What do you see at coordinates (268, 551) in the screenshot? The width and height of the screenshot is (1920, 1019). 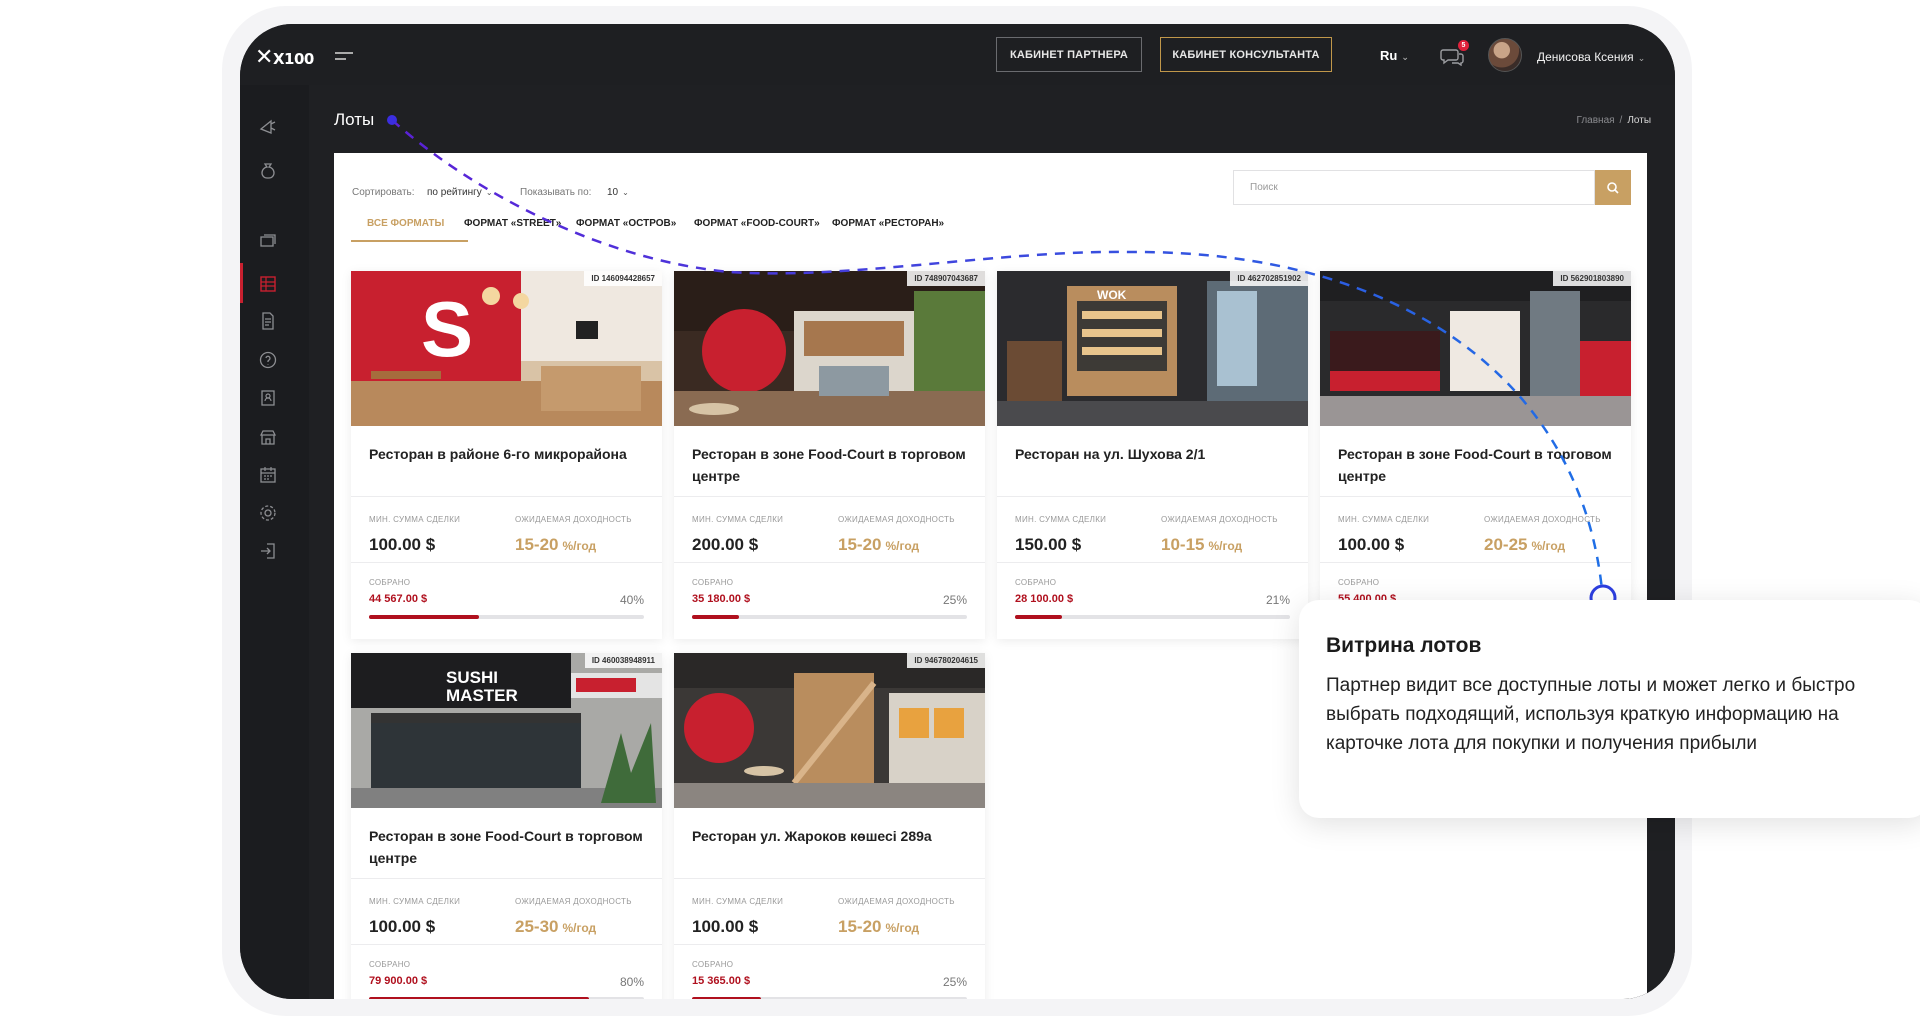 I see `sidebar-item-logout` at bounding box center [268, 551].